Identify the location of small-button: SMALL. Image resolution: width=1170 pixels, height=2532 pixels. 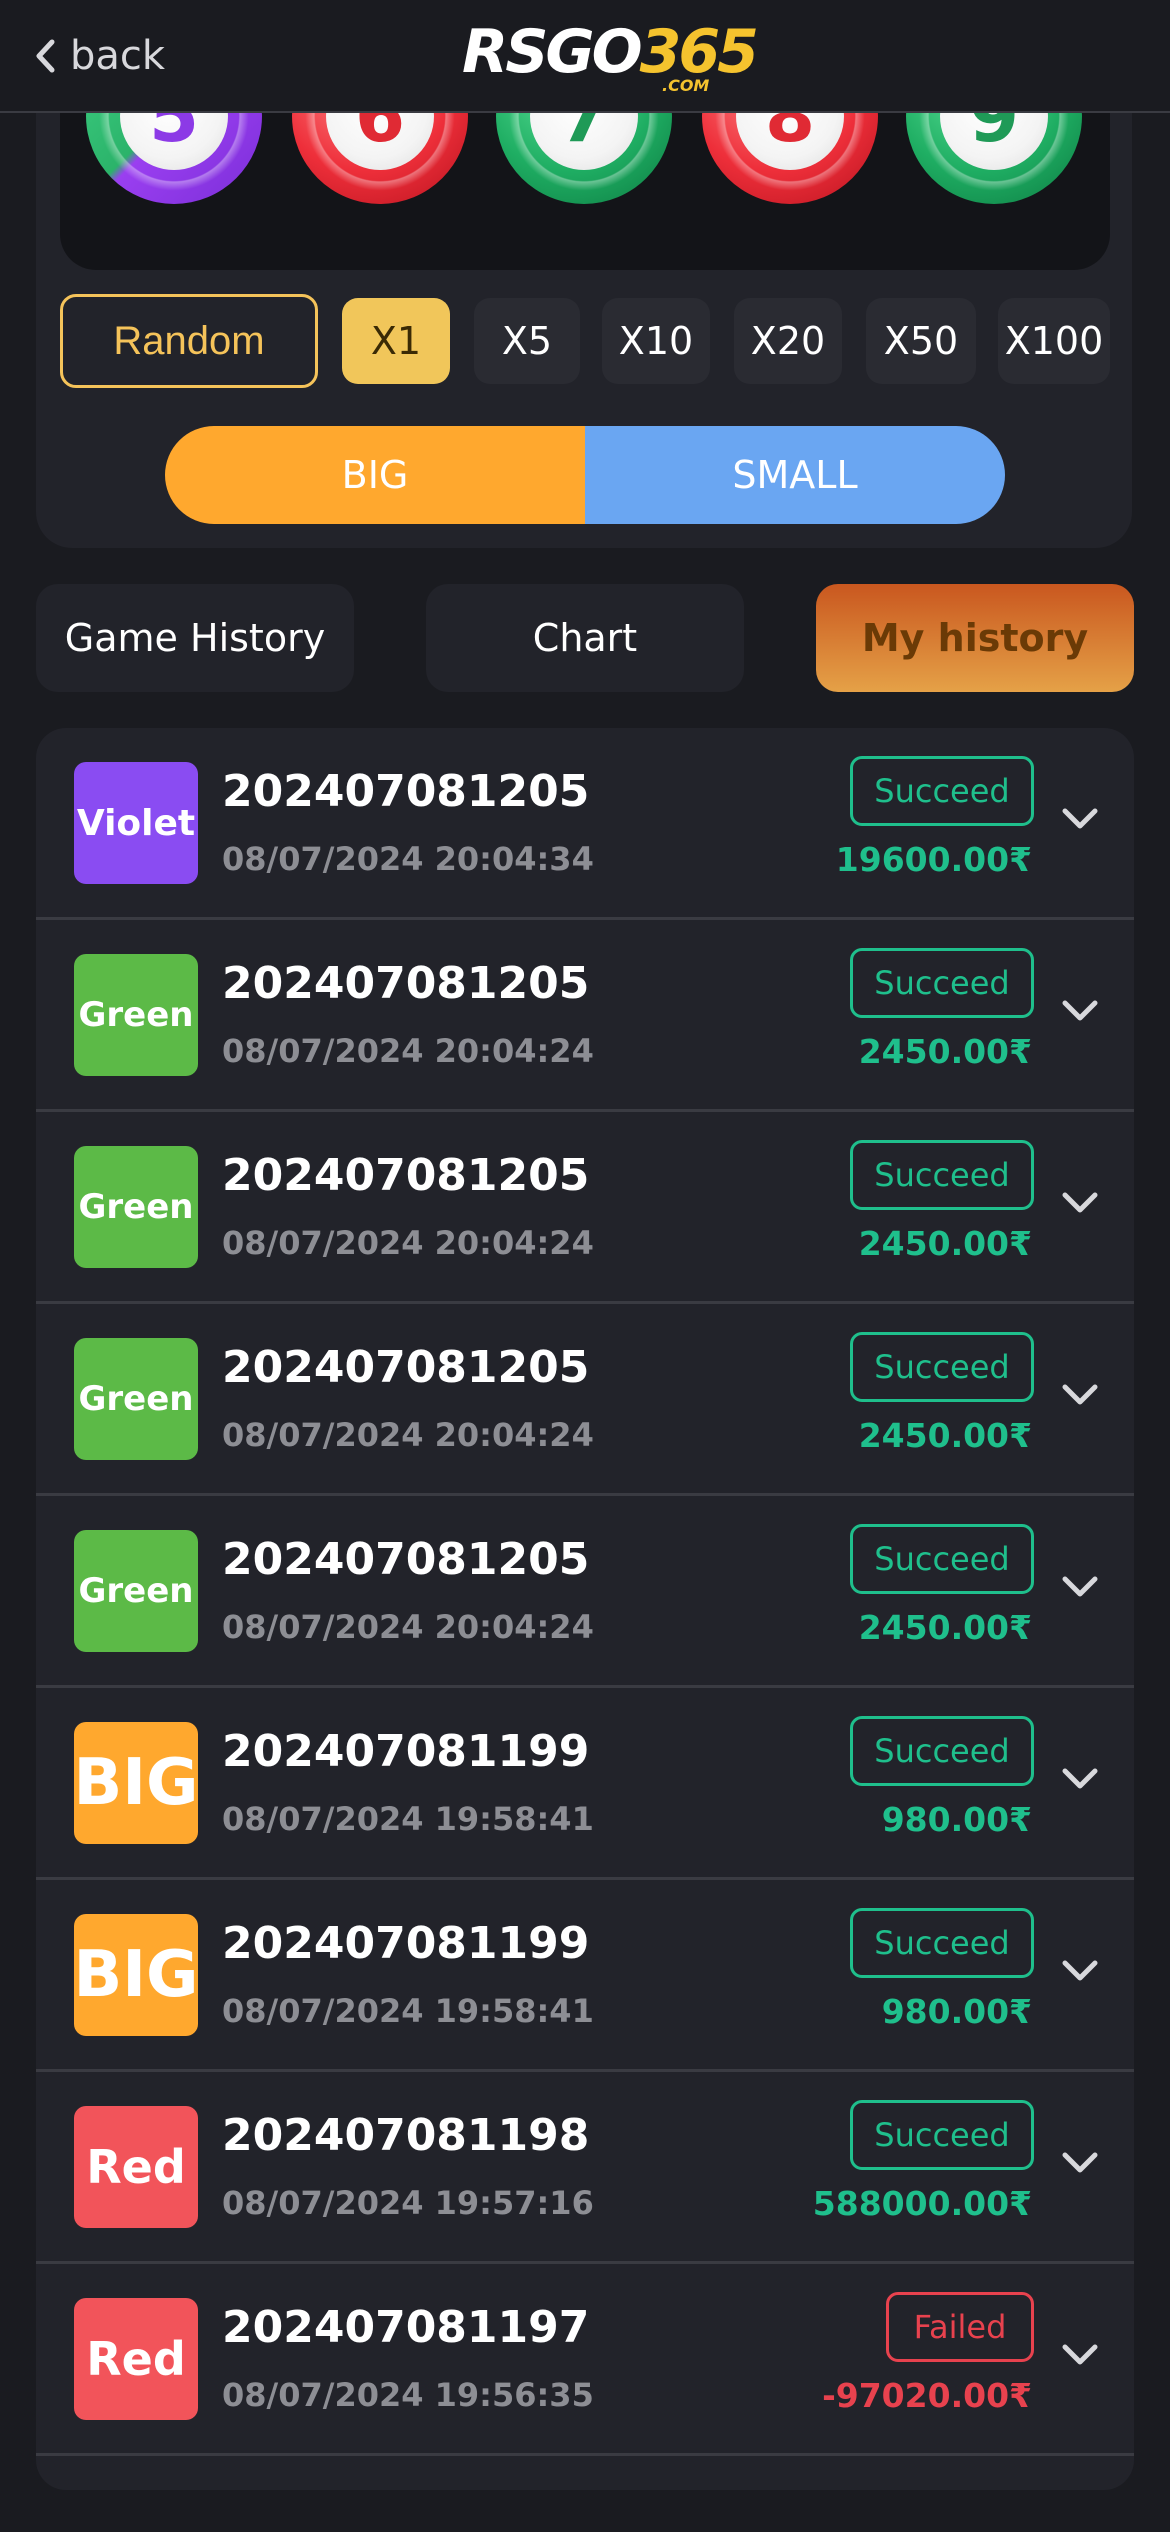
(795, 475).